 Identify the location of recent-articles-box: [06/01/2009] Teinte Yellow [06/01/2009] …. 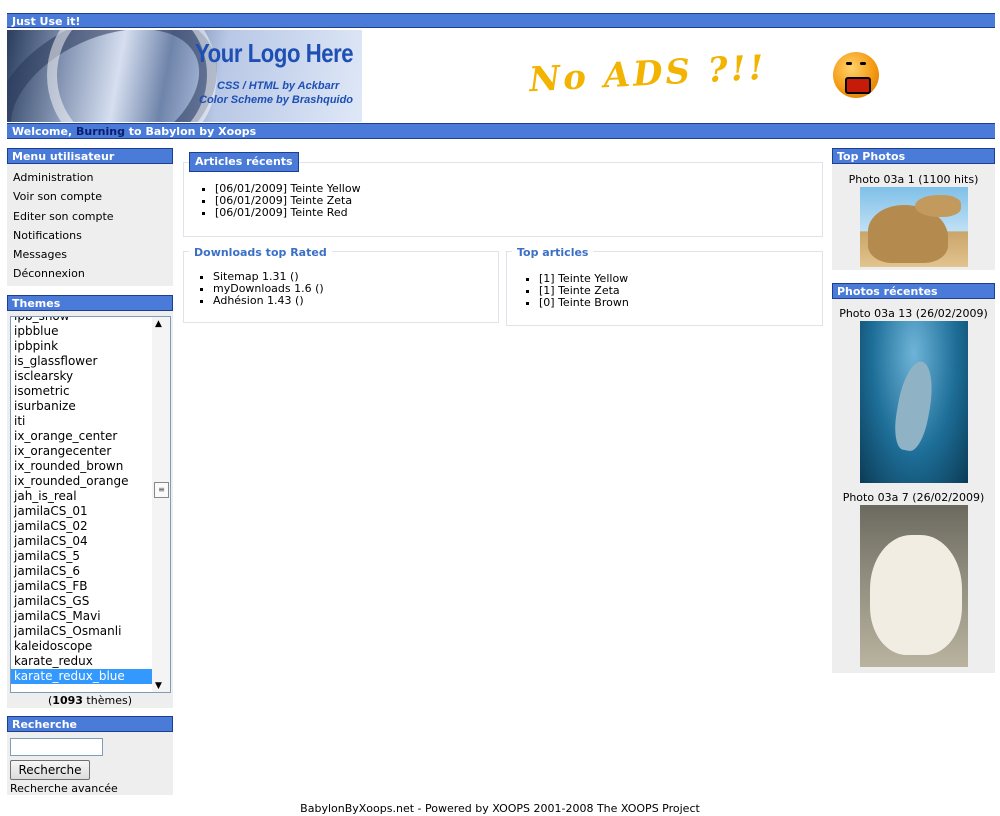
(503, 199).